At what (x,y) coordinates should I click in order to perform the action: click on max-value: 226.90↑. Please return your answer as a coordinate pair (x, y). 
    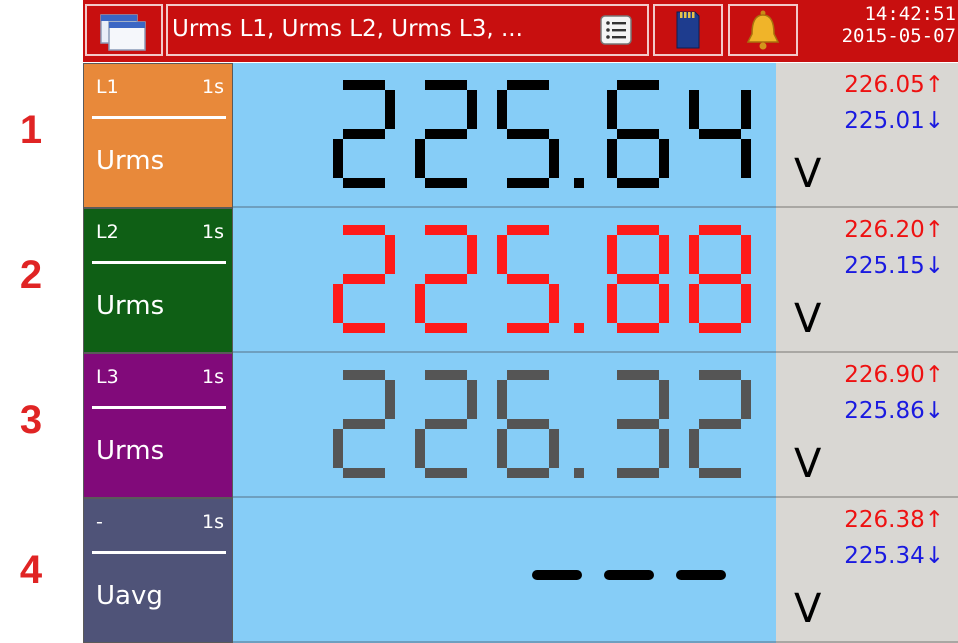
    Looking at the image, I should click on (894, 375).